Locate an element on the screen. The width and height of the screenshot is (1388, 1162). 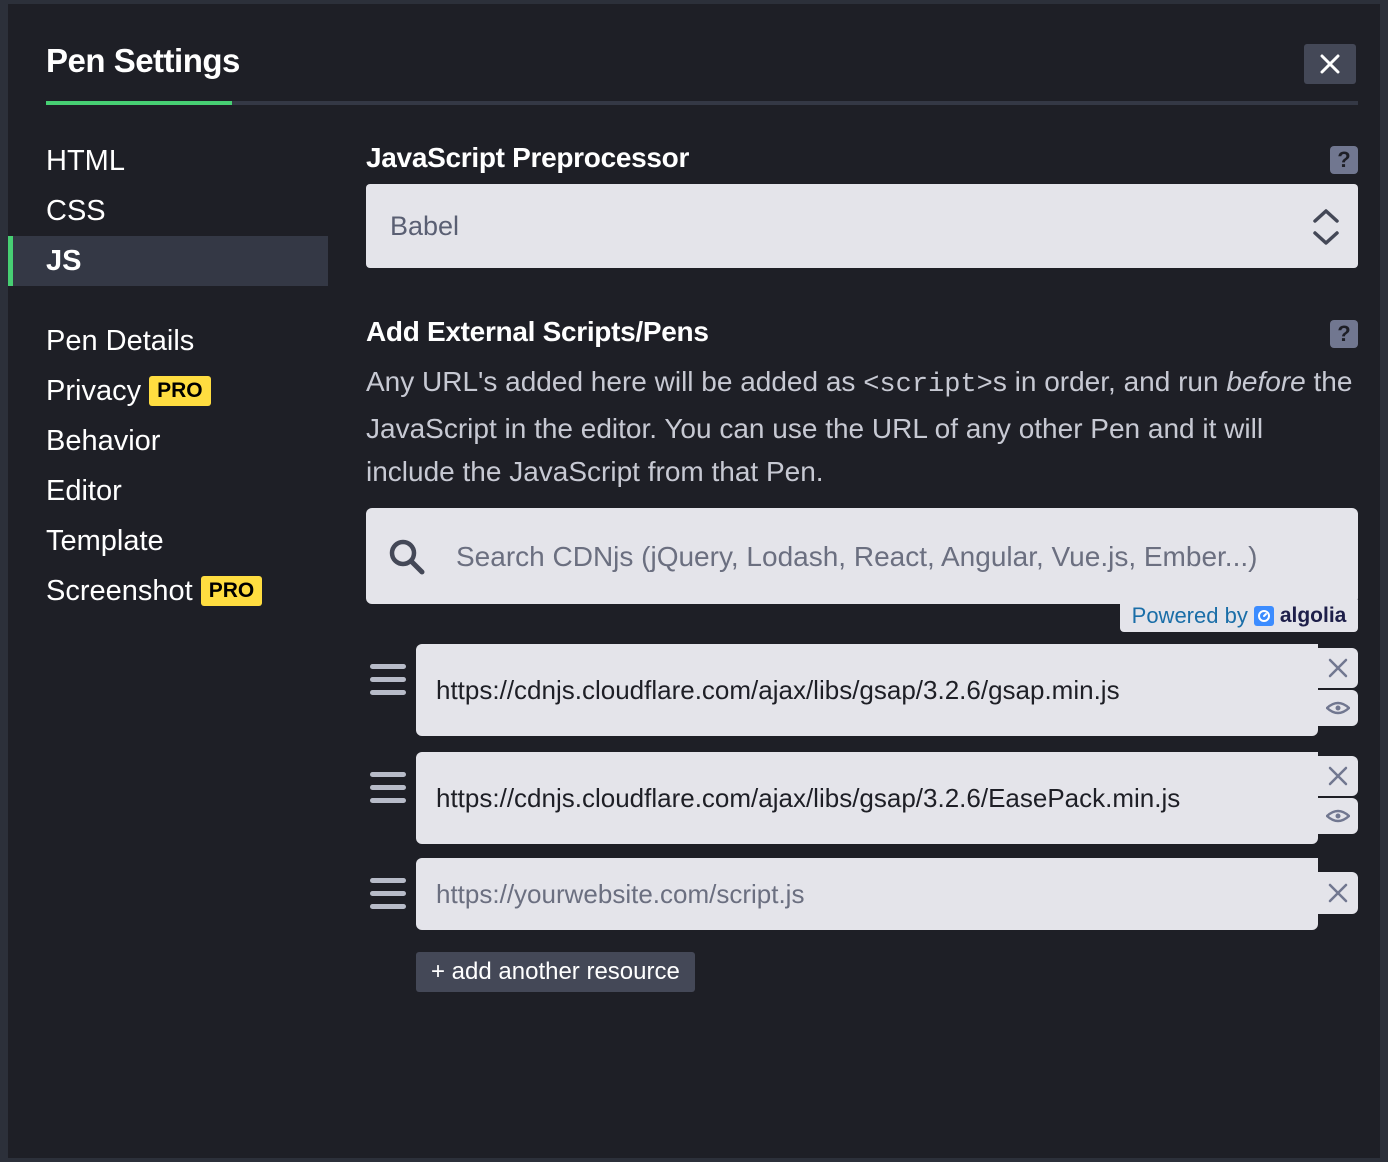
sidebar-item-html: HTML is located at coordinates (168, 161).